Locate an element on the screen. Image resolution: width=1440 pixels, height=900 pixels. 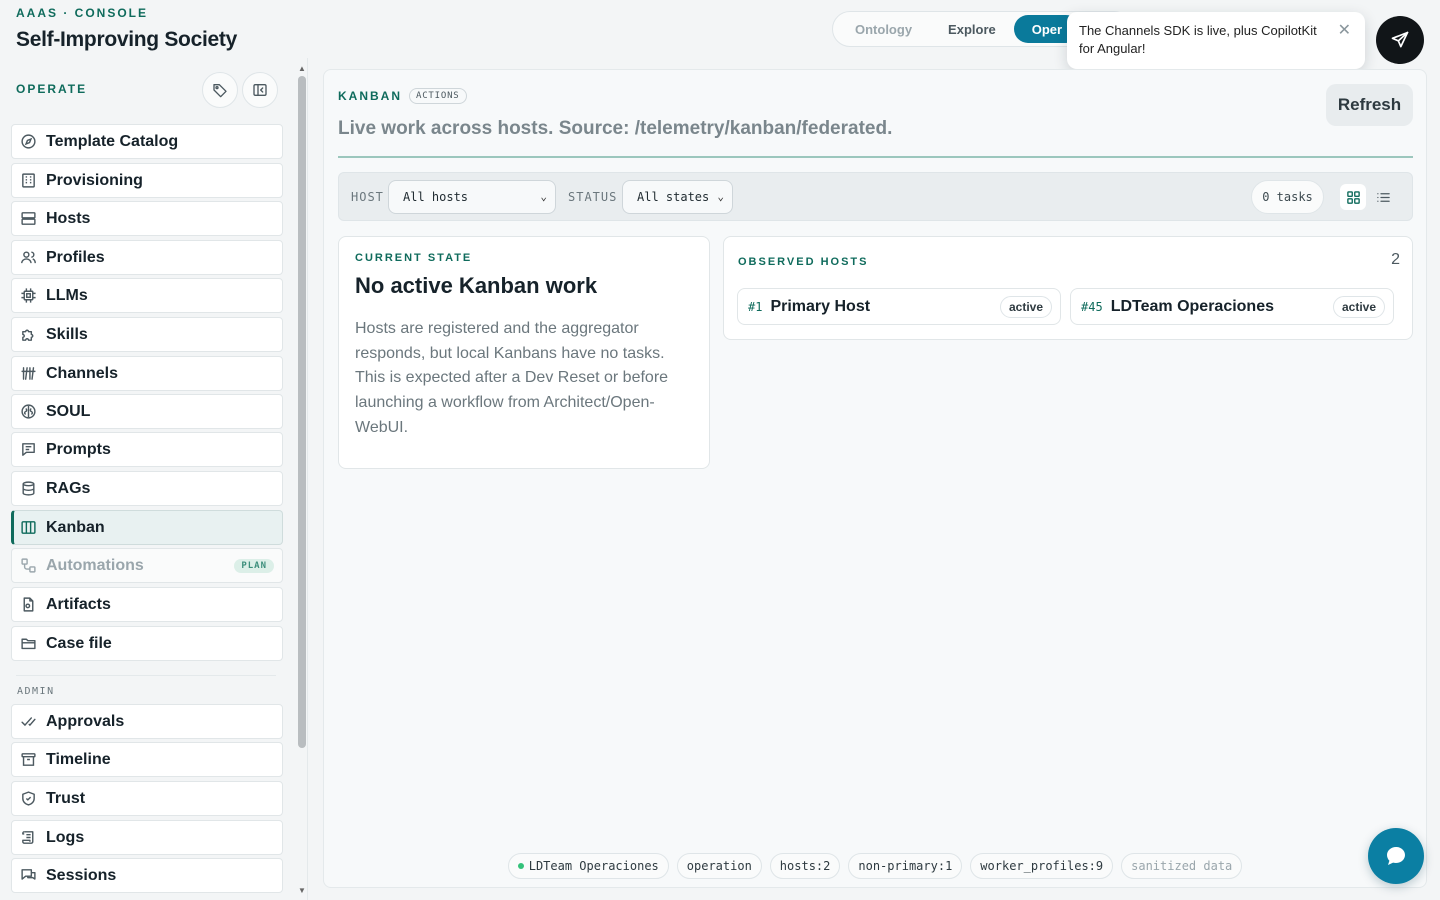
chat-bubble-icon is located at coordinates (1396, 856).